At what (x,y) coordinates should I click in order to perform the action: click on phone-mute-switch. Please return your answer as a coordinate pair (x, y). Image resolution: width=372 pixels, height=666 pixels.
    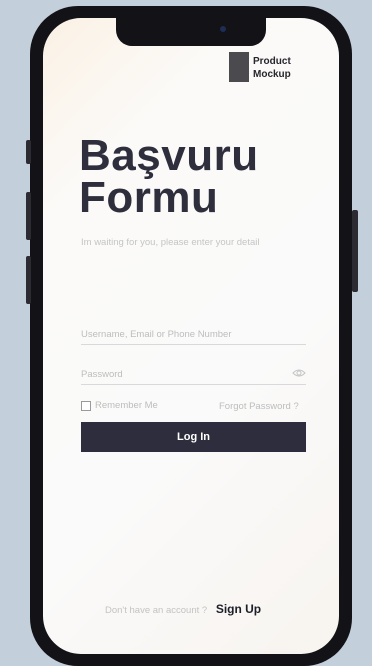
    Looking at the image, I should click on (28, 152).